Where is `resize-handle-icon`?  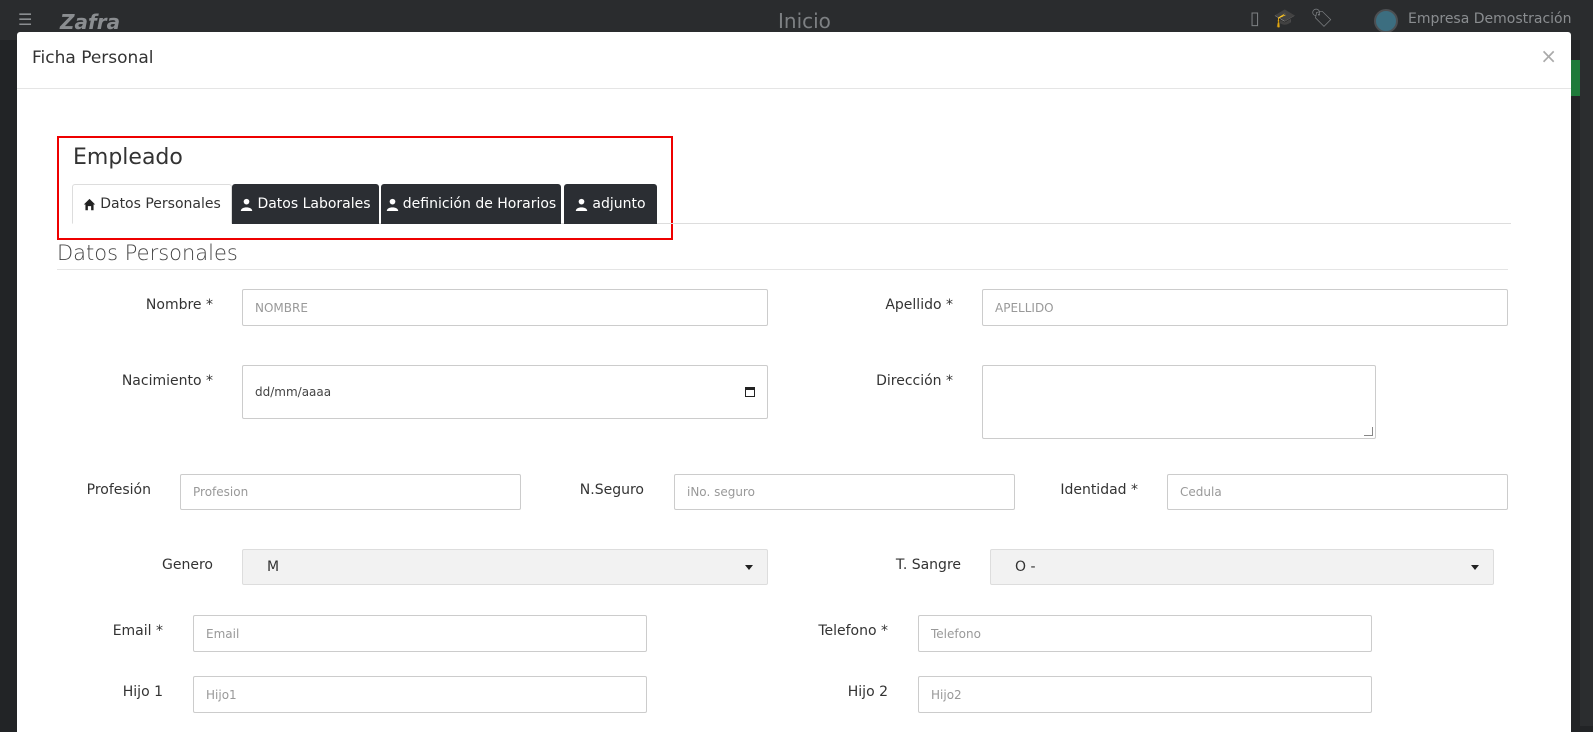
resize-handle-icon is located at coordinates (1368, 431).